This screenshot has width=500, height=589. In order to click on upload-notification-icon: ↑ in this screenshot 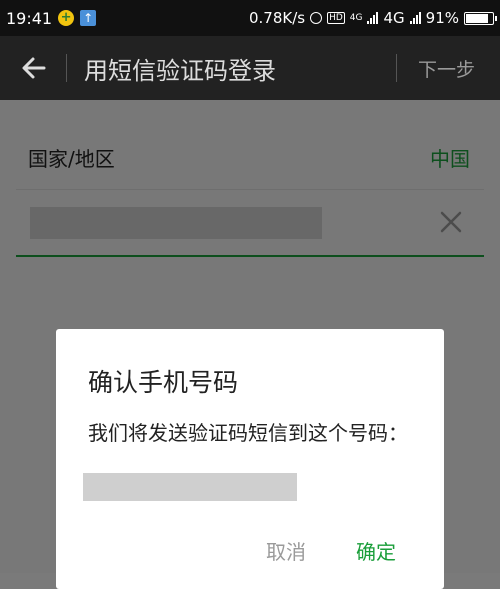, I will do `click(88, 18)`.